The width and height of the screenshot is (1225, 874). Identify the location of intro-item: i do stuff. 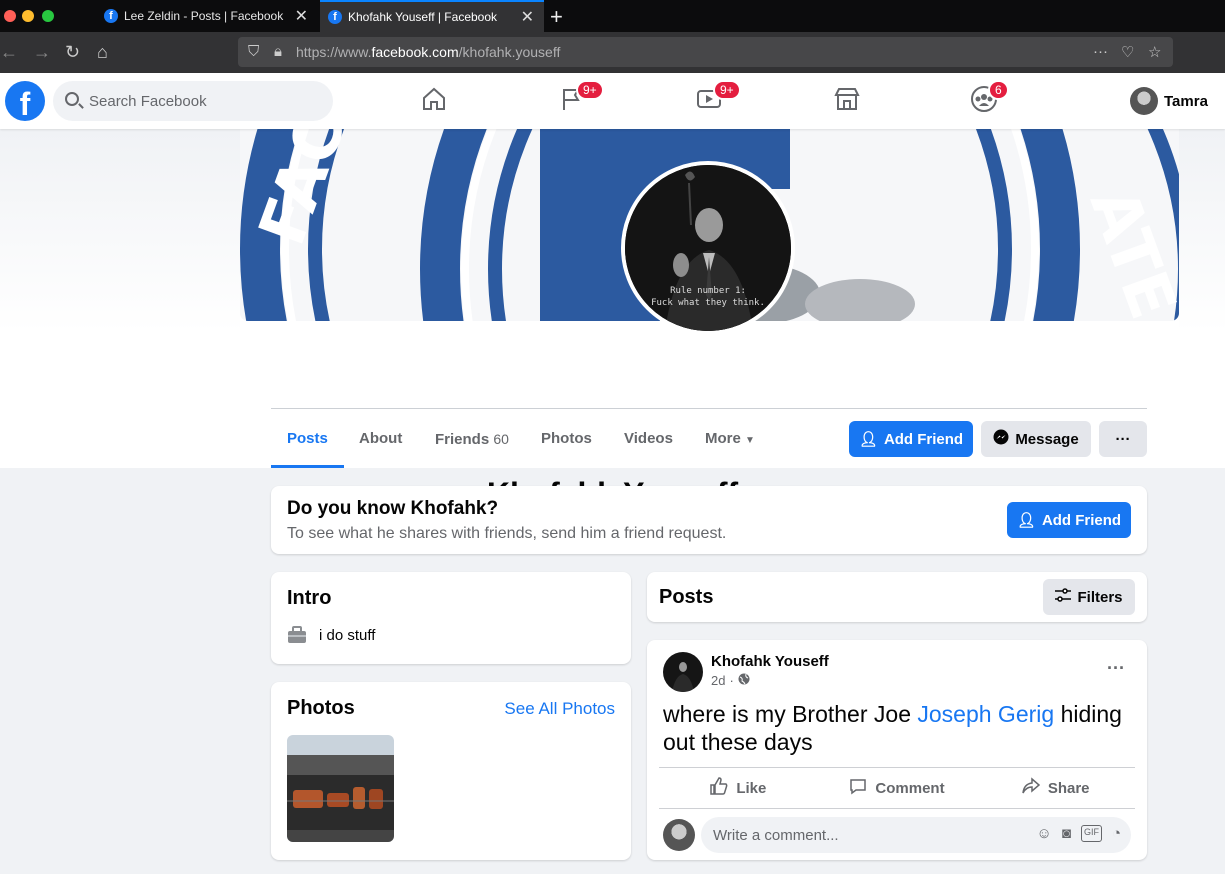
(331, 635).